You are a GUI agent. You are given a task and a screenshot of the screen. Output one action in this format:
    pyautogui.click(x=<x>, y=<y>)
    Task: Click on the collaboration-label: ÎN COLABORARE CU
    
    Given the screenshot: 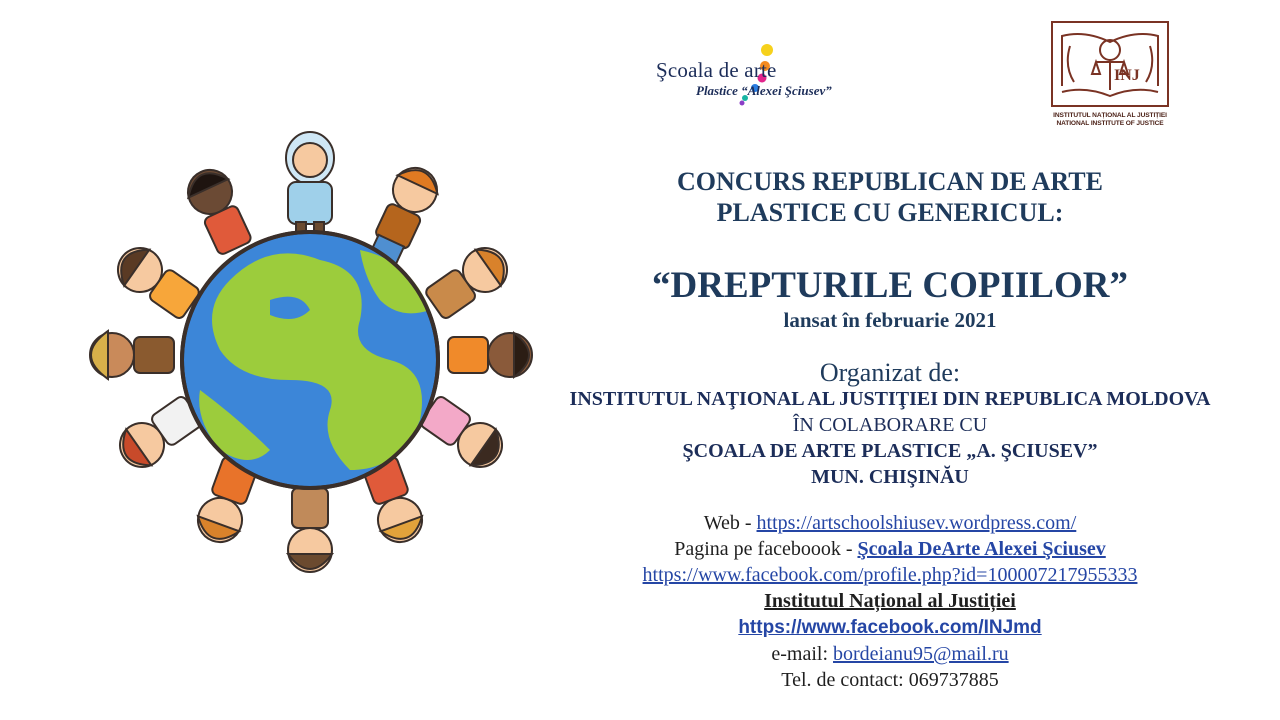 What is the action you would take?
    pyautogui.click(x=890, y=425)
    